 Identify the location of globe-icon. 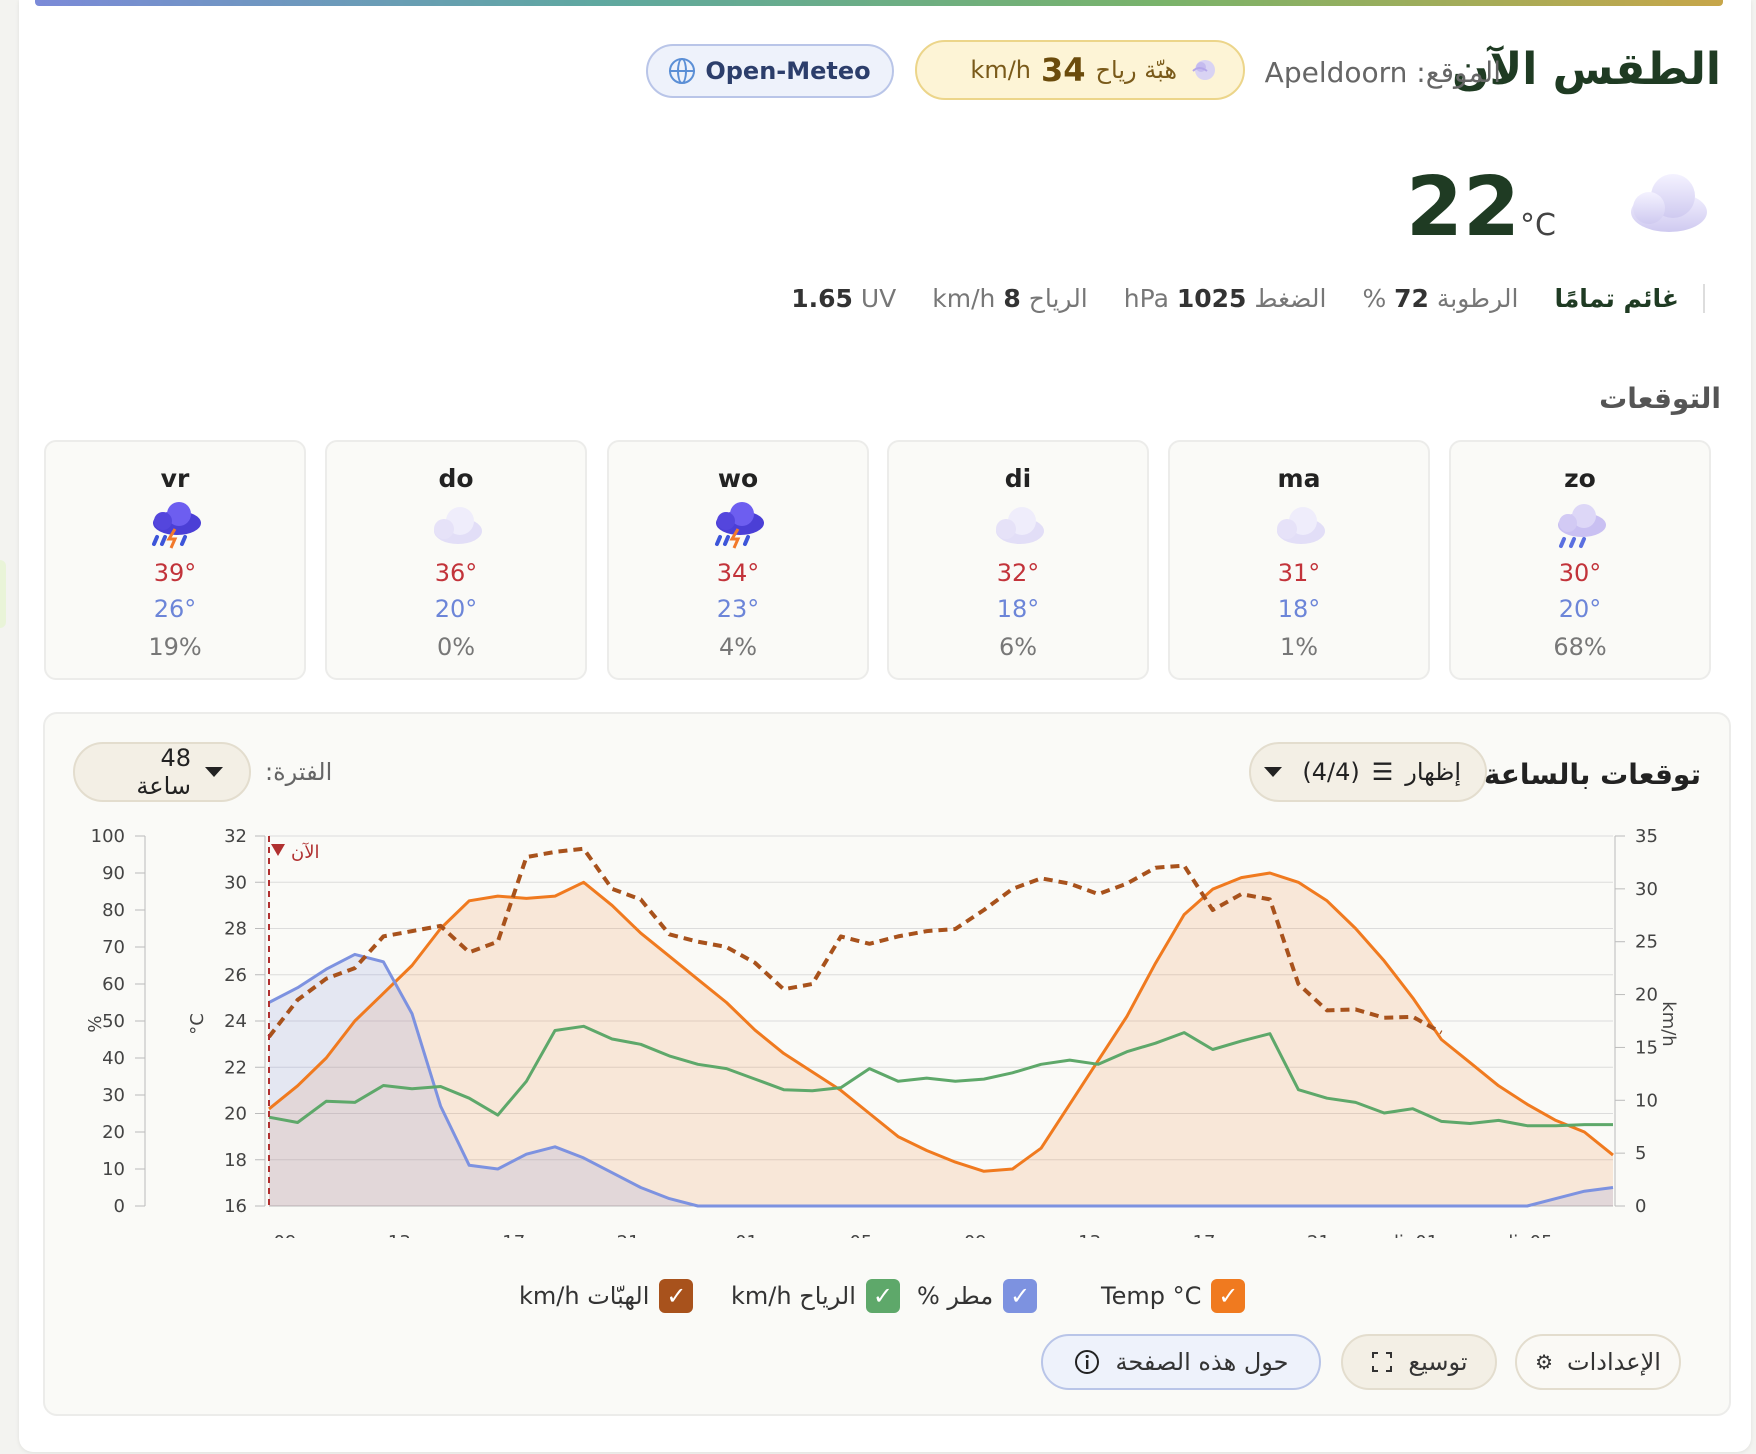
(682, 71).